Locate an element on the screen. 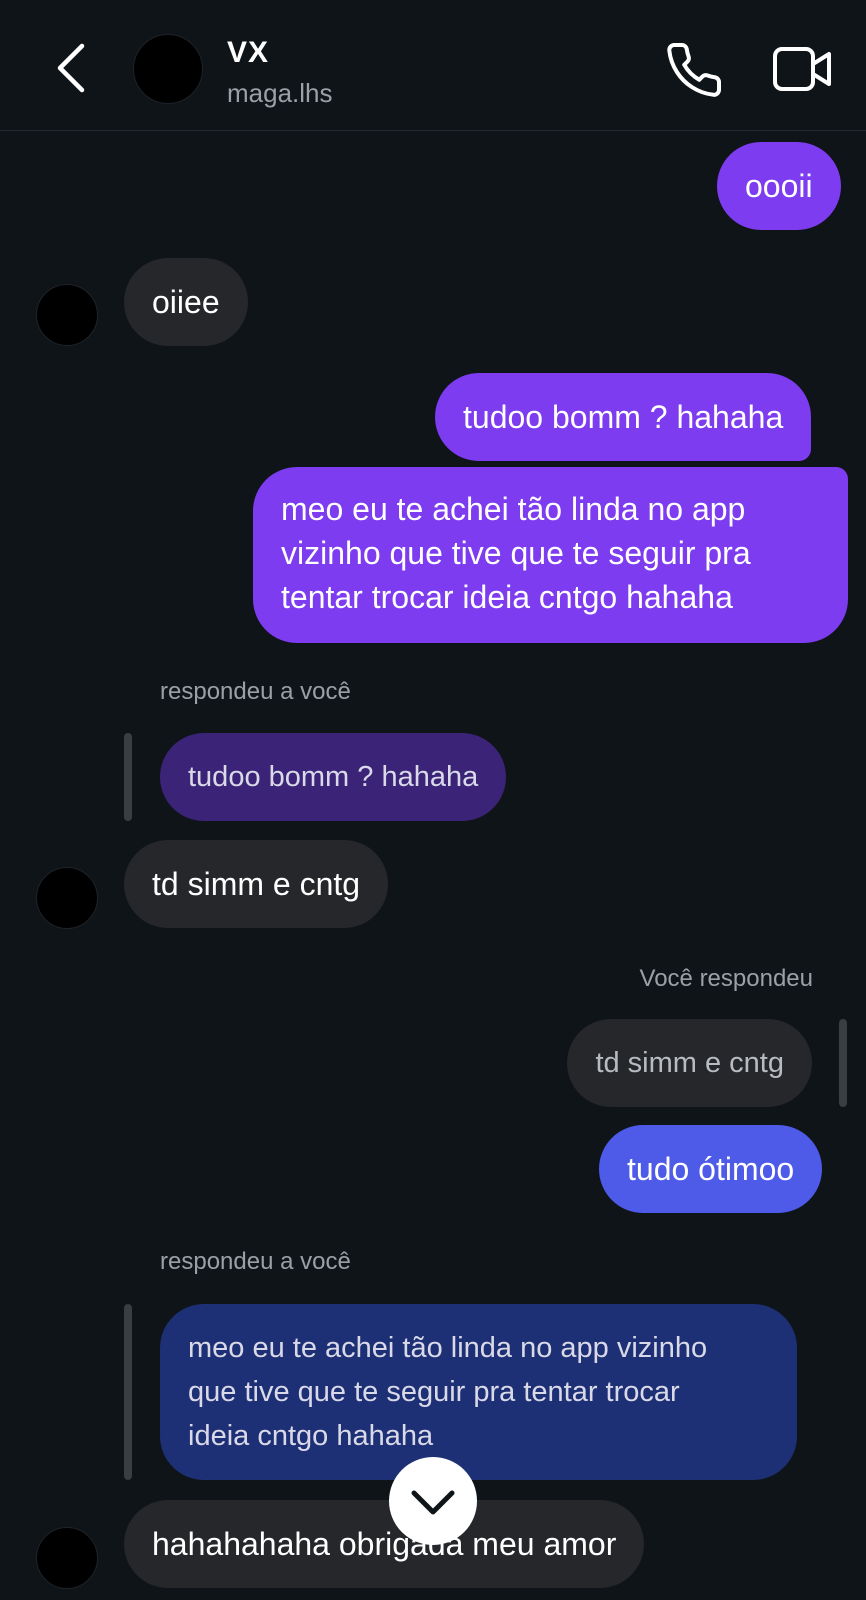 The height and width of the screenshot is (1600, 866). message-line: que tive que te seguir pra tentar trocar is located at coordinates (434, 1392).